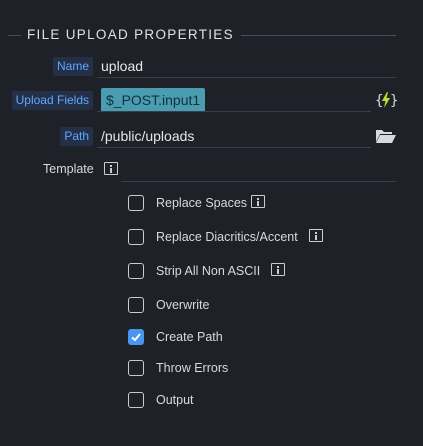 This screenshot has height=446, width=423. I want to click on section-header: FILE UPLOAD PROPERTIES, so click(205, 35).